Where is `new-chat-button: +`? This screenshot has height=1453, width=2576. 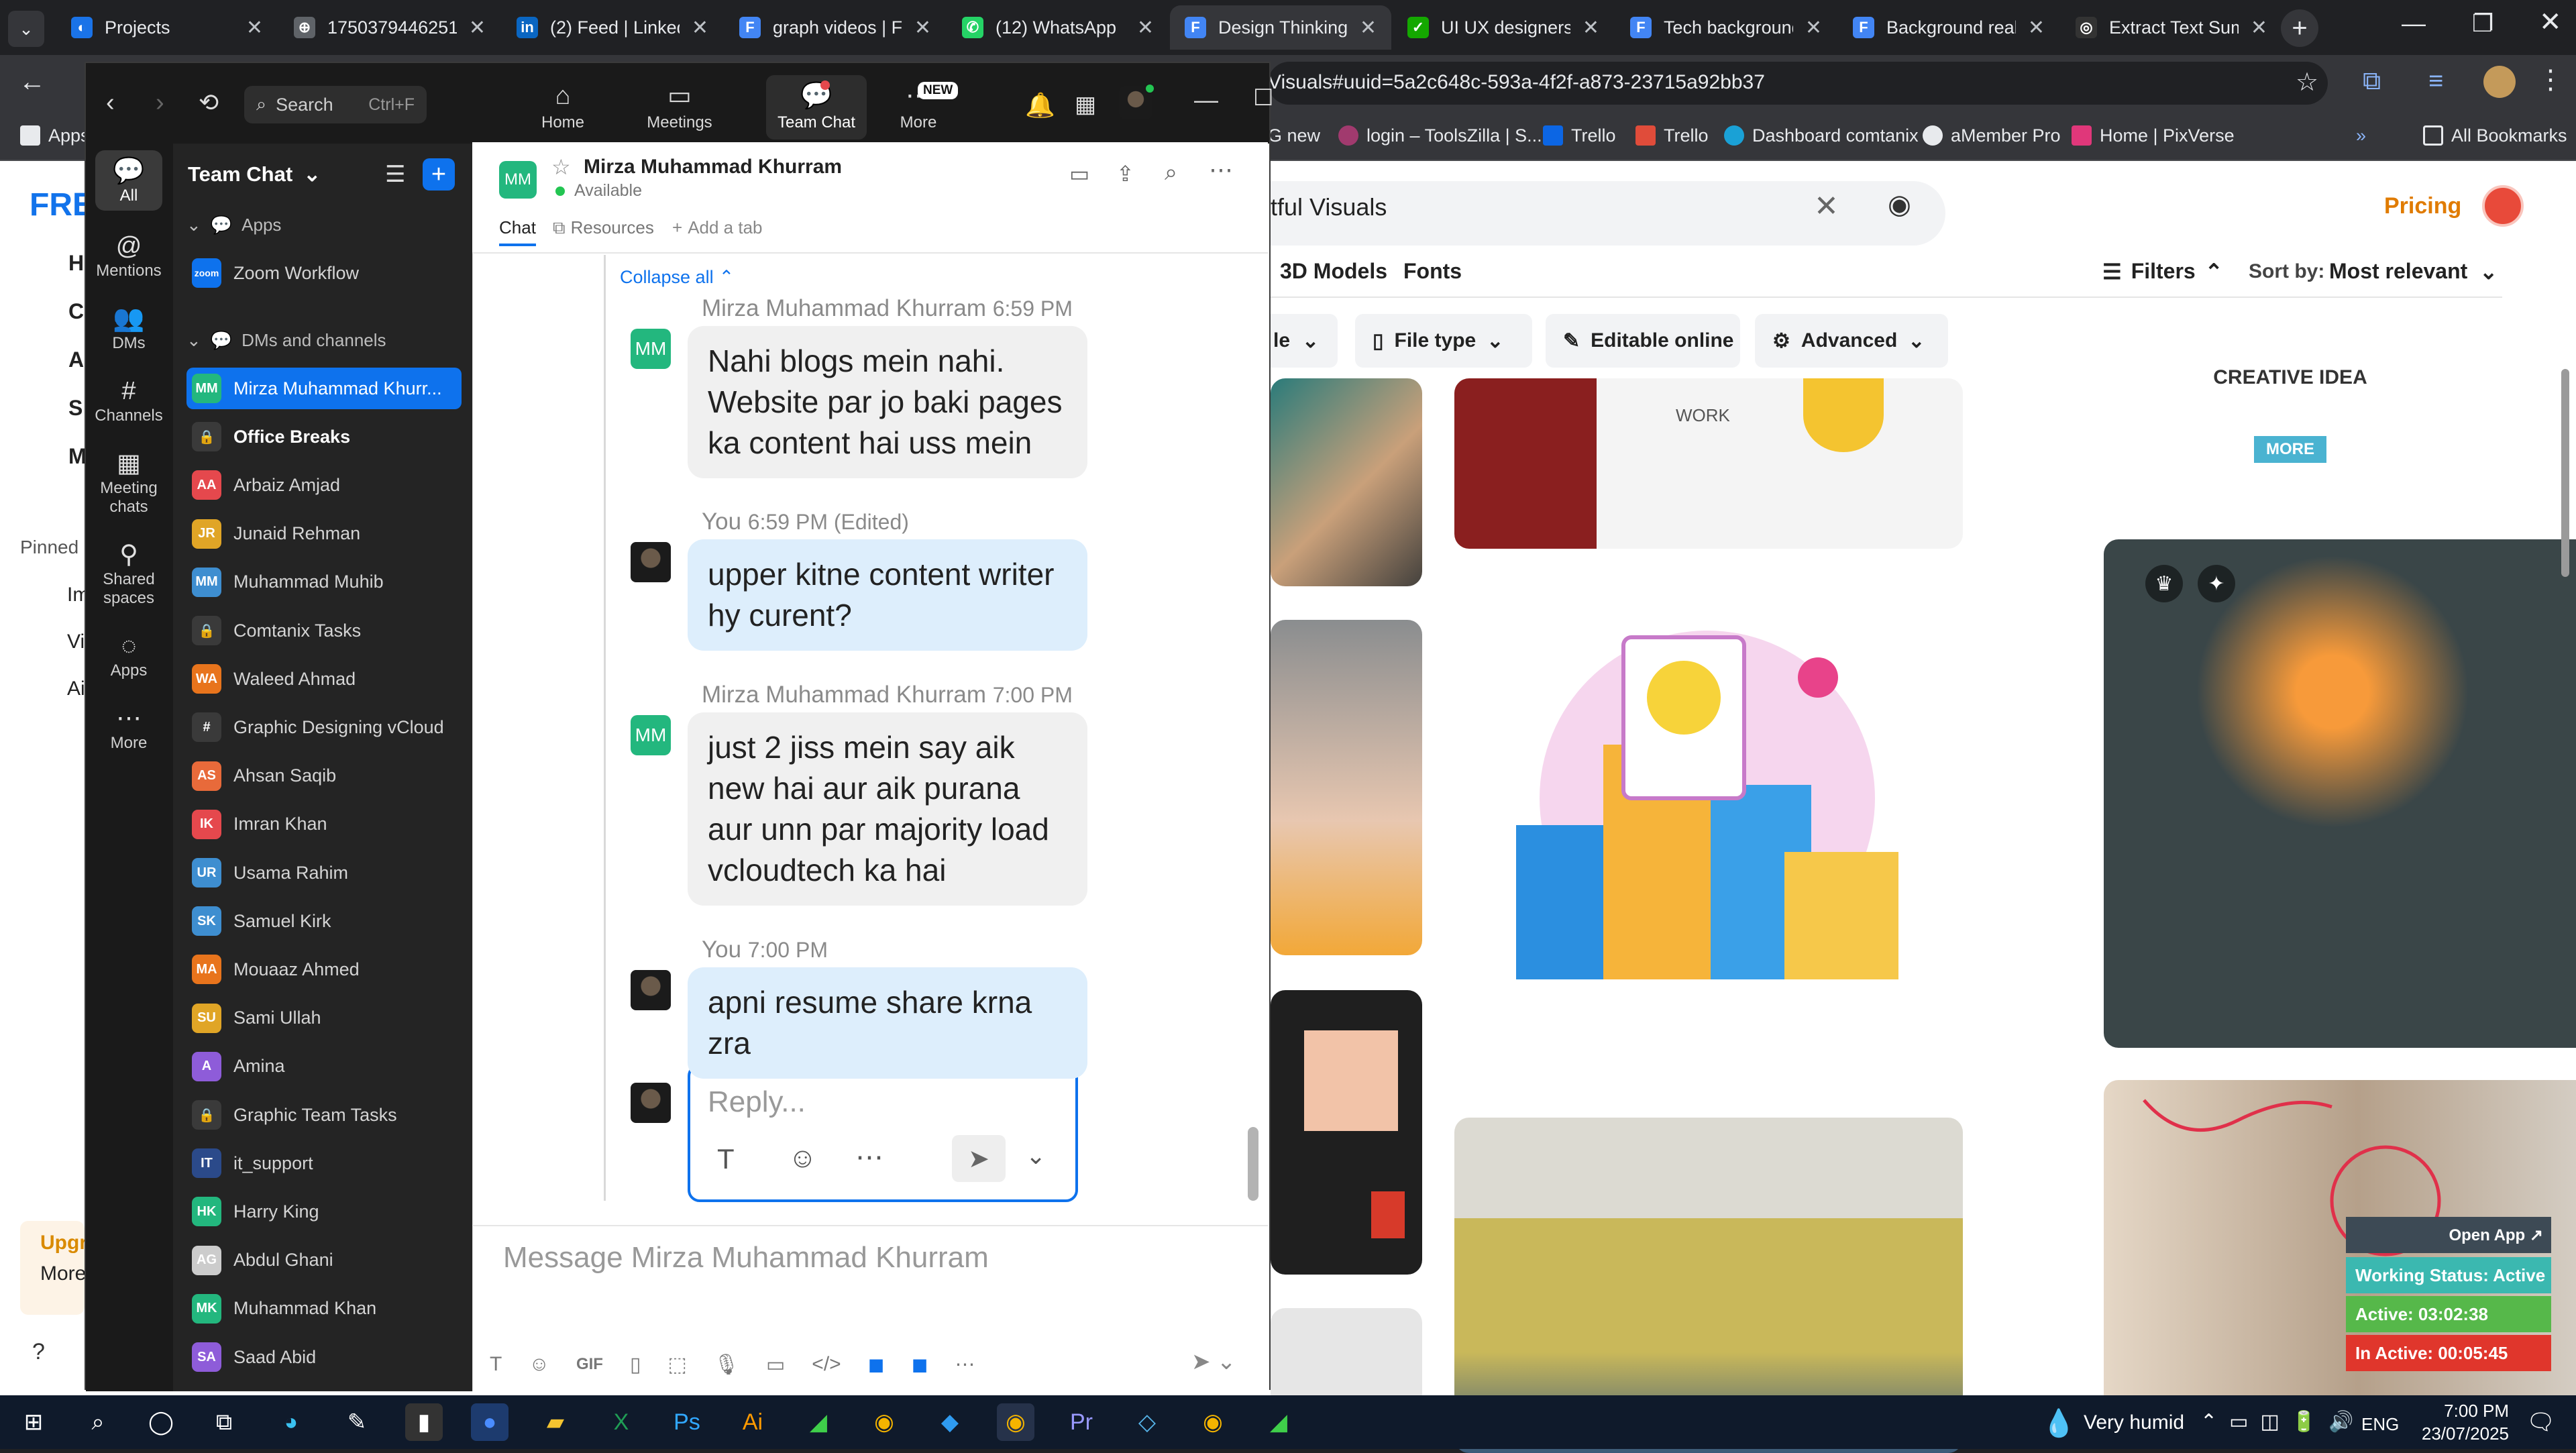 new-chat-button: + is located at coordinates (439, 174).